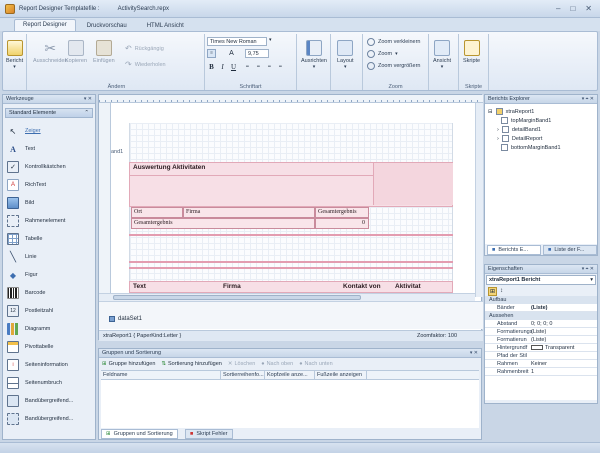  I want to click on close-button: ✕, so click(588, 8).